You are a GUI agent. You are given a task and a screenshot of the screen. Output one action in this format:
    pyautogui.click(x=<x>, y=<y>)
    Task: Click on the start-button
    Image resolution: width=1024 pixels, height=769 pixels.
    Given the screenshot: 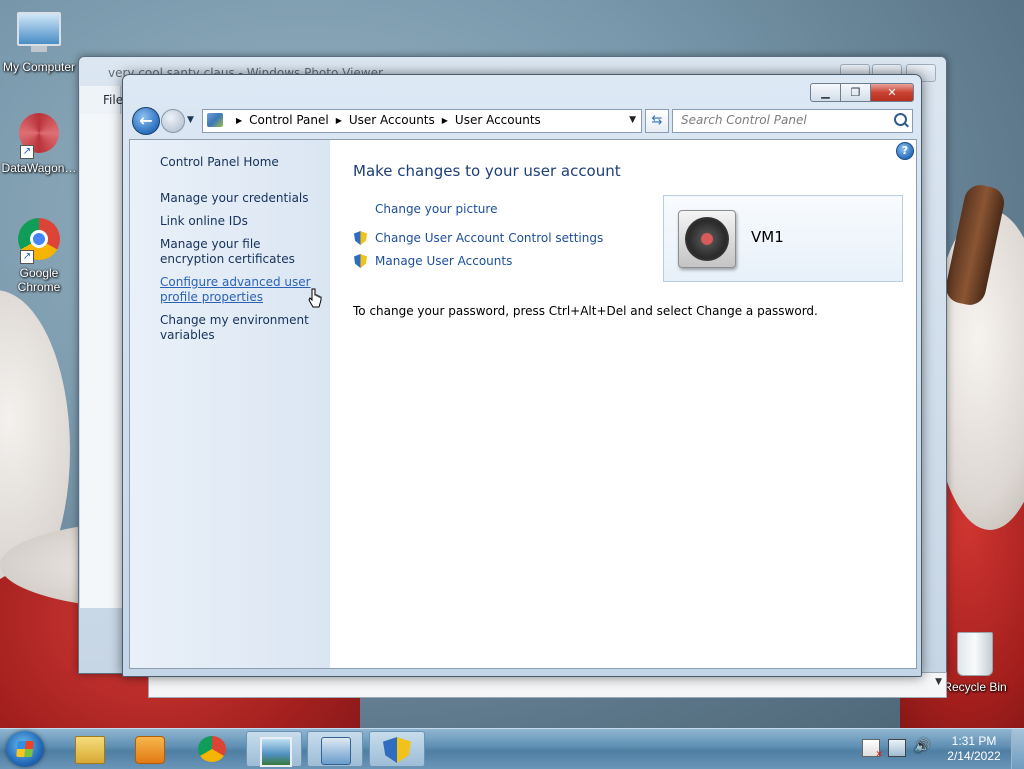 What is the action you would take?
    pyautogui.click(x=25, y=749)
    